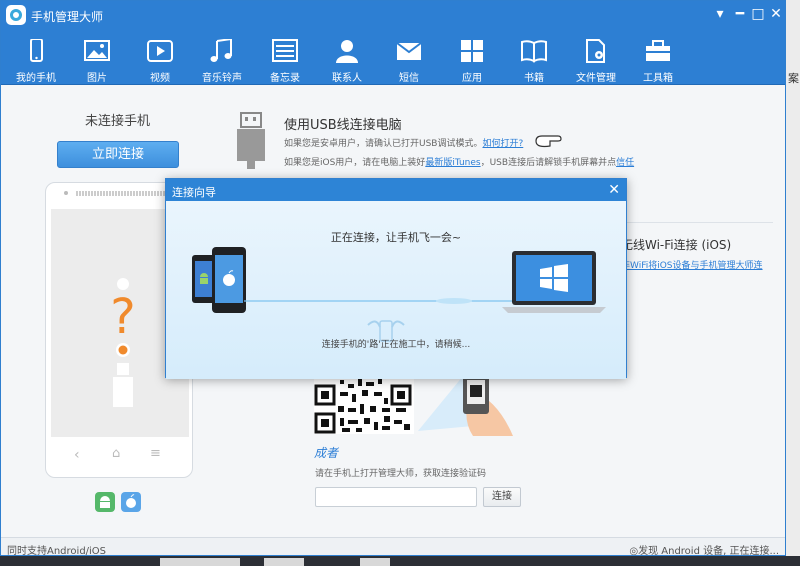  Describe the element at coordinates (36, 78) in the screenshot. I see `tab-label: 我的手机` at that location.